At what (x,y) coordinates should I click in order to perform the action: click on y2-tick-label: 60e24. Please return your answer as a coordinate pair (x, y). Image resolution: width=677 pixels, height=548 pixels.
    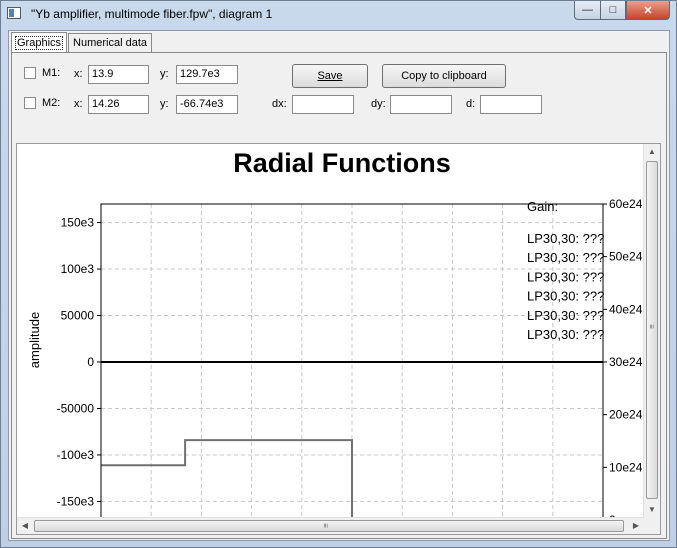
    Looking at the image, I should click on (626, 204).